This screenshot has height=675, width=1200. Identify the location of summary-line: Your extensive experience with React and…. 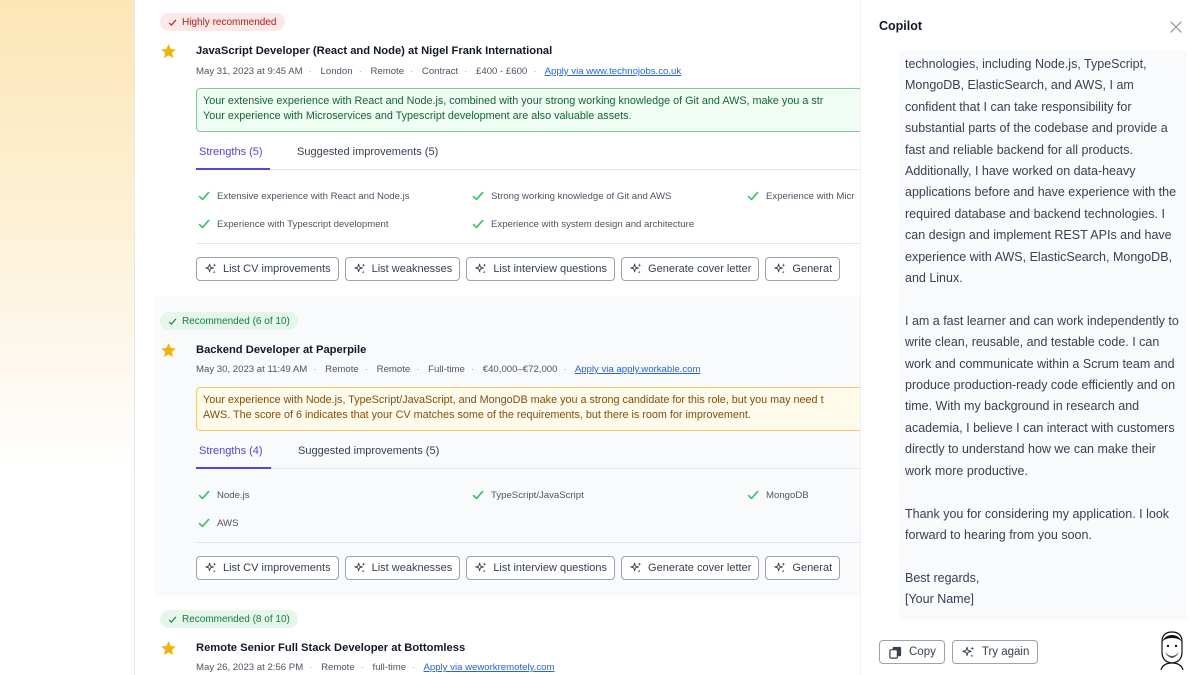
(513, 101).